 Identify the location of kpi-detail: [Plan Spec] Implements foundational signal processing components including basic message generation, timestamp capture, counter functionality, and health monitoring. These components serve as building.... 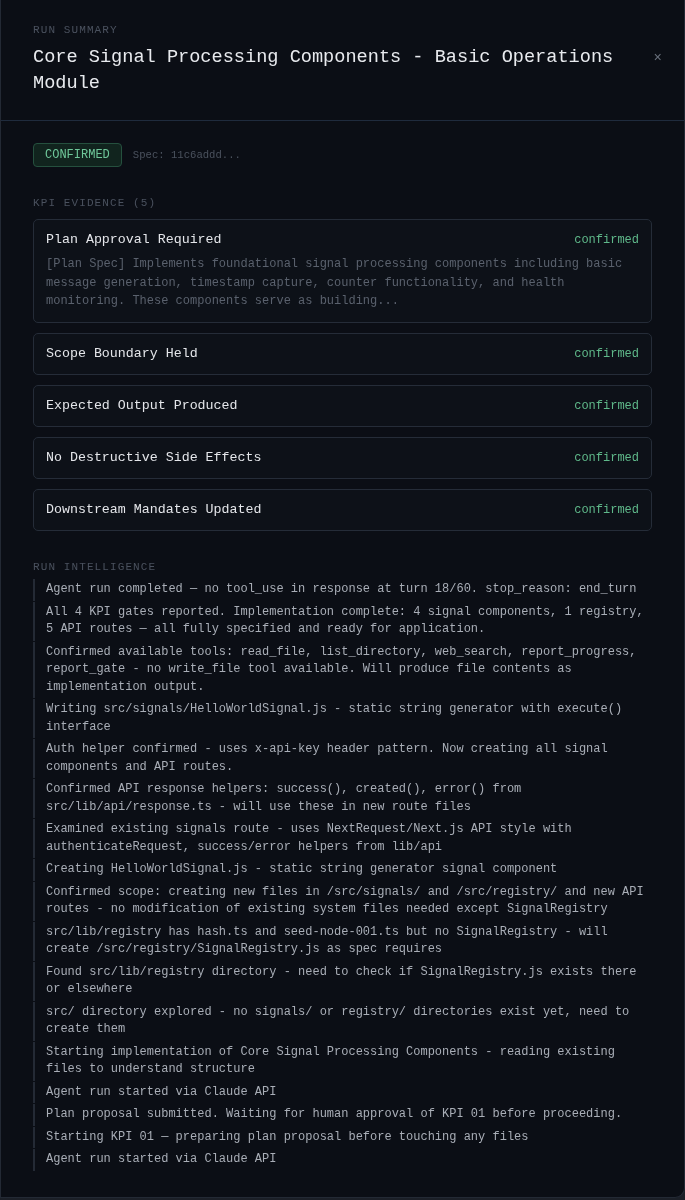
(335, 283).